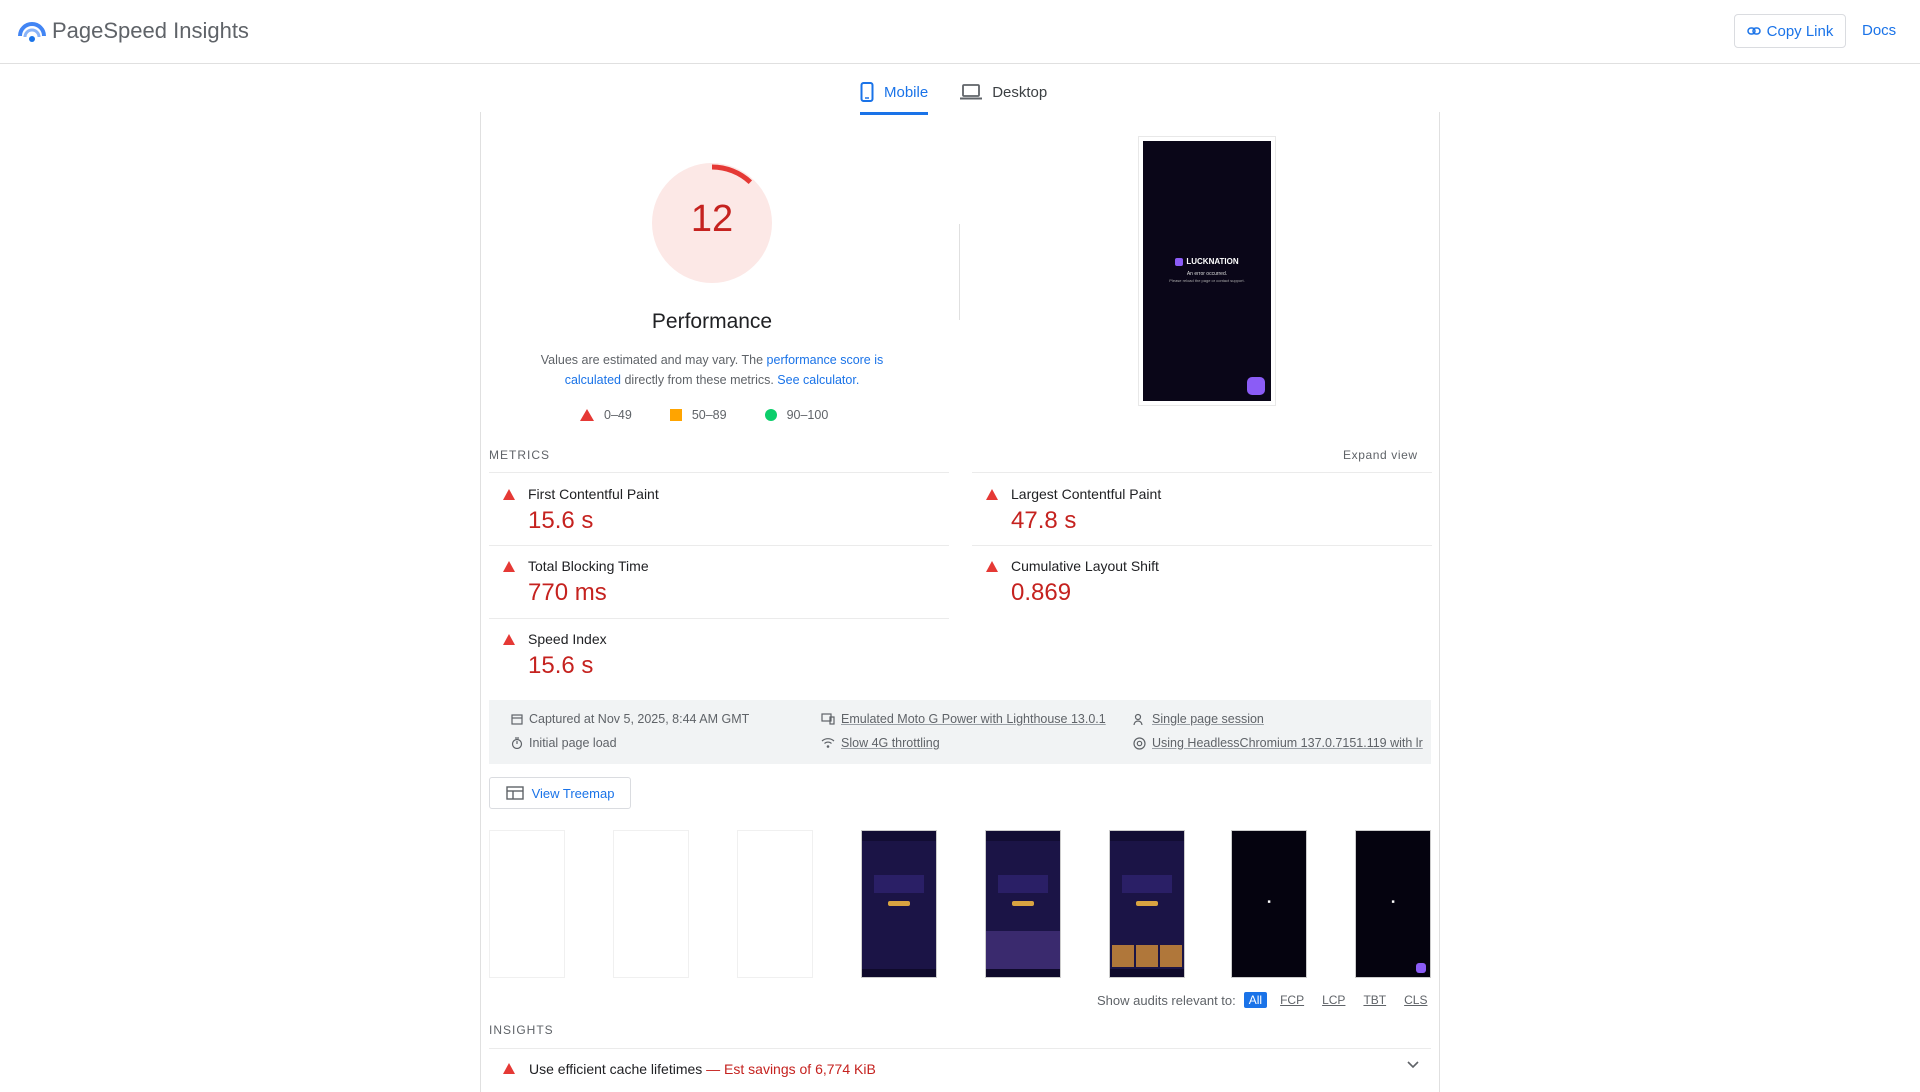 The height and width of the screenshot is (1092, 1920). Describe the element at coordinates (561, 665) in the screenshot. I see `metric-value: 15.6 s` at that location.